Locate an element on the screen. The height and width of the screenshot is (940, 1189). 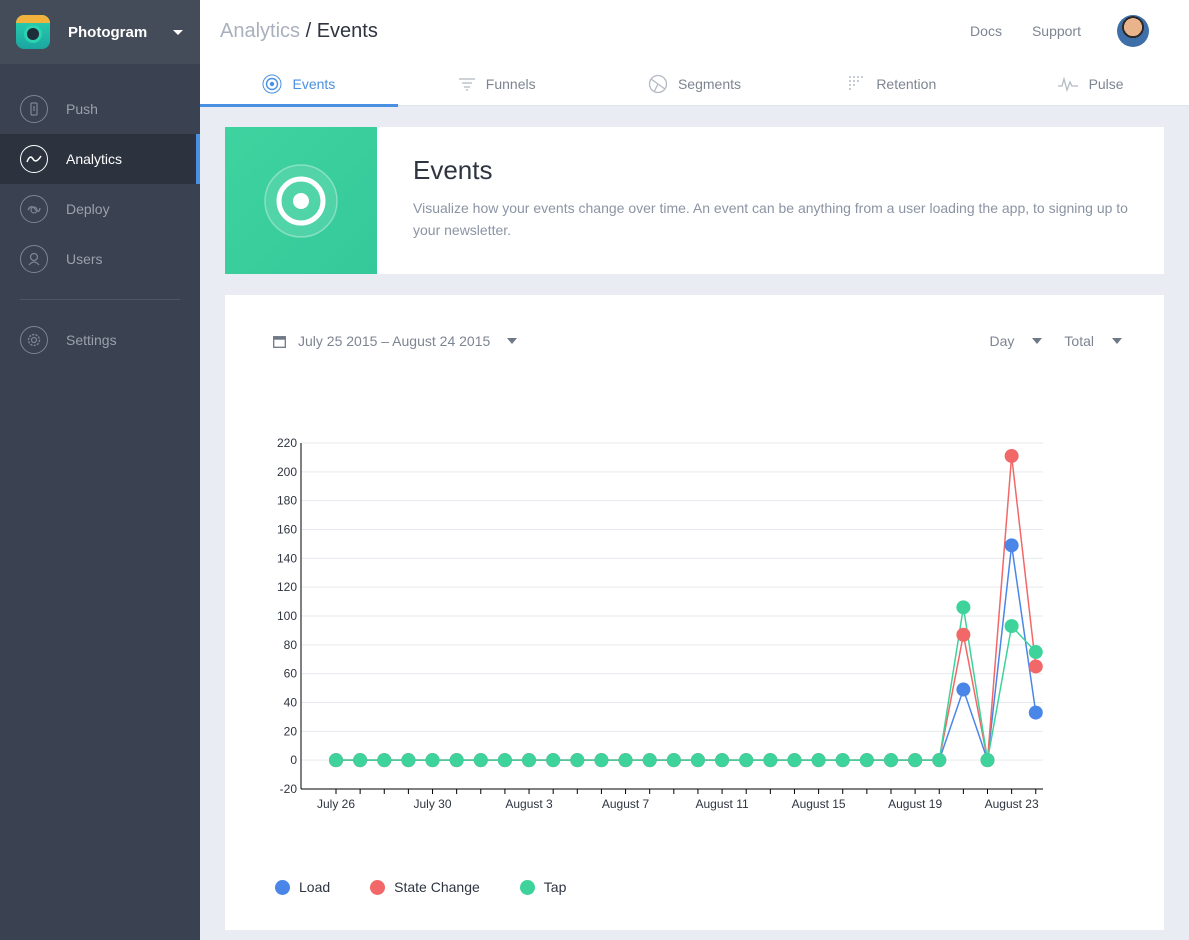
push-icon is located at coordinates (34, 109).